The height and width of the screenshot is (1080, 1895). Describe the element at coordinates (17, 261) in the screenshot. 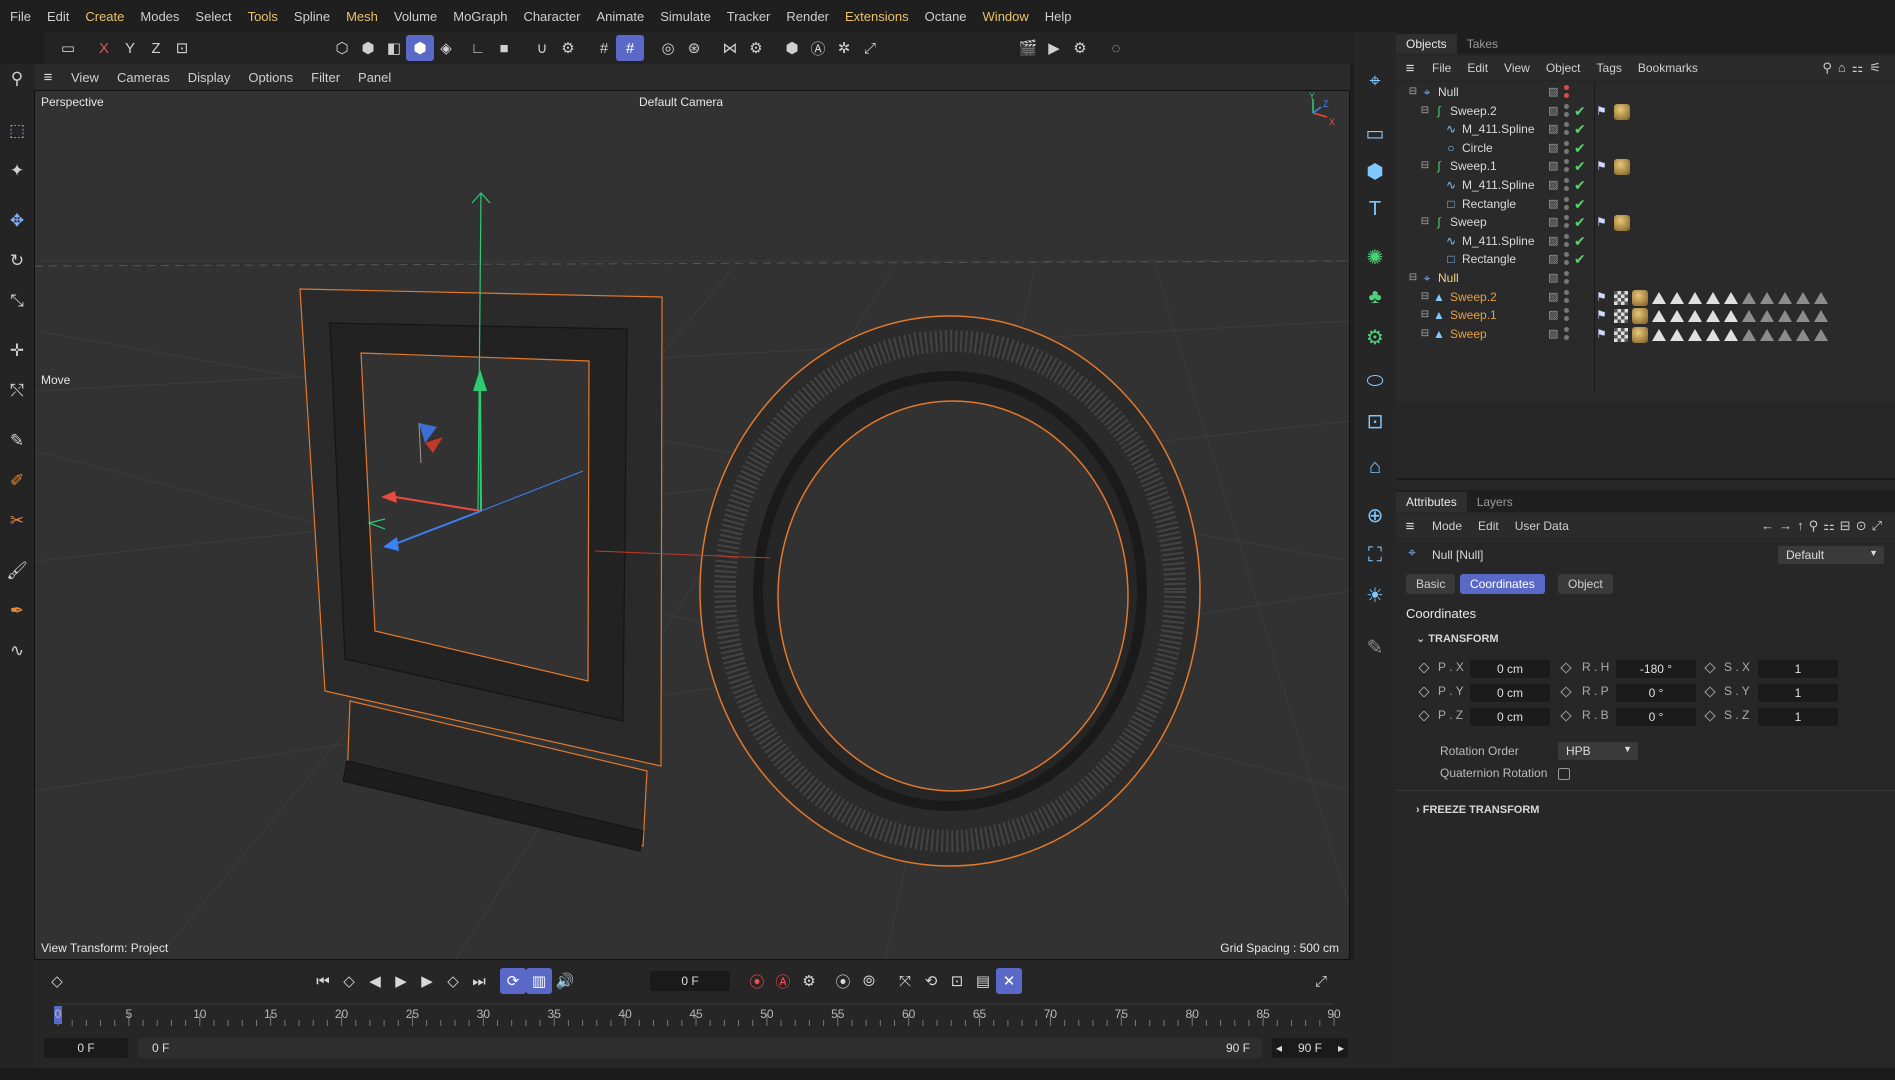

I see `rotate-tool-icon: ↻` at that location.